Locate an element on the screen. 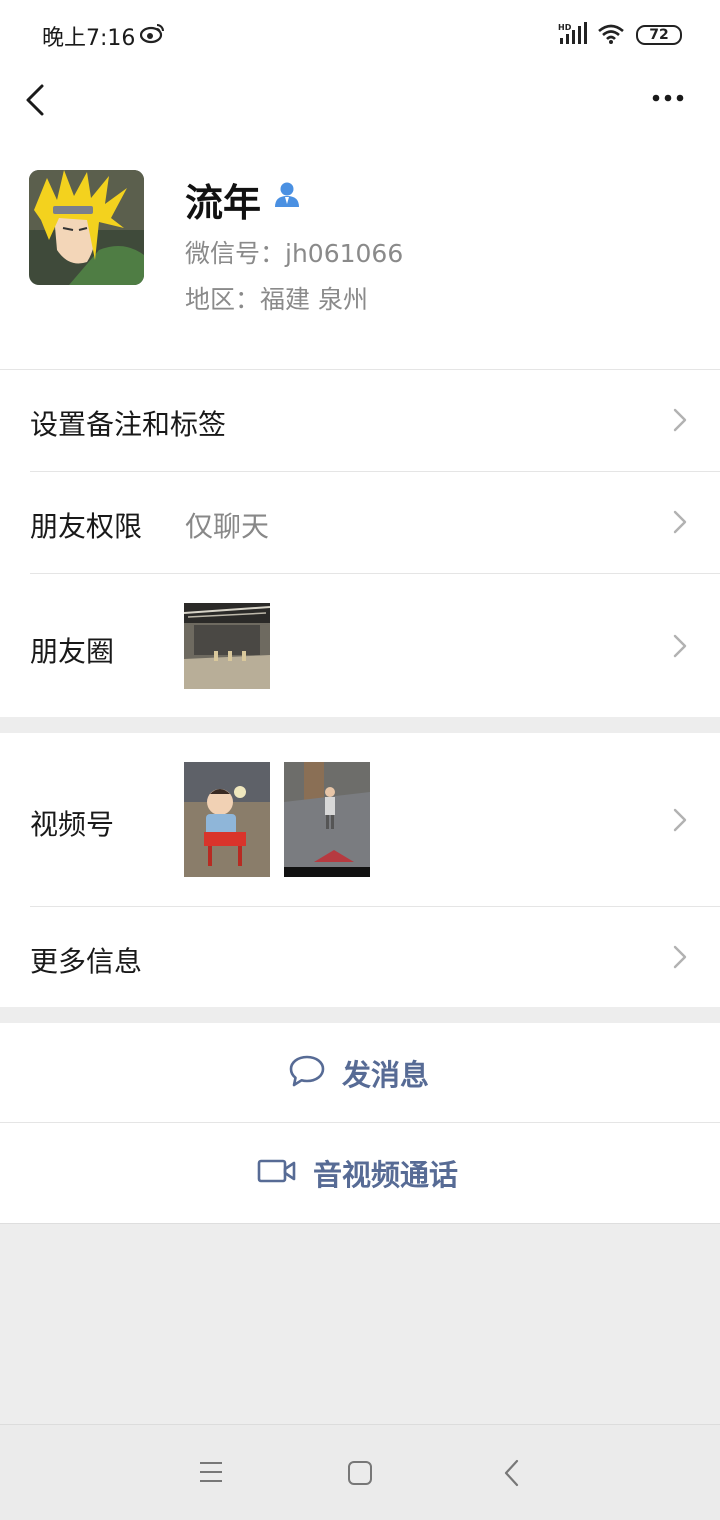 The image size is (720, 1520). video-call-button: 音视频通话 is located at coordinates (360, 1173).